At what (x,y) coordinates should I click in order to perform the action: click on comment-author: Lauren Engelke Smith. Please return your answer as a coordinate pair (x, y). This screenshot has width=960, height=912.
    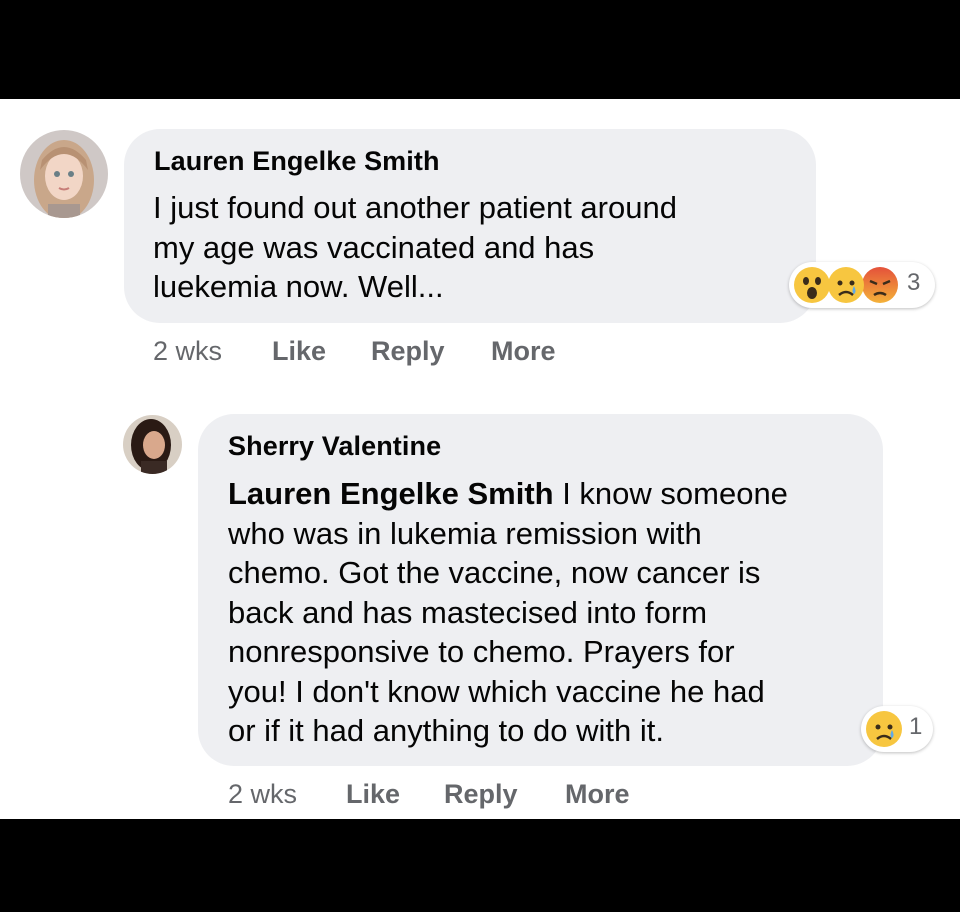
    Looking at the image, I should click on (297, 161).